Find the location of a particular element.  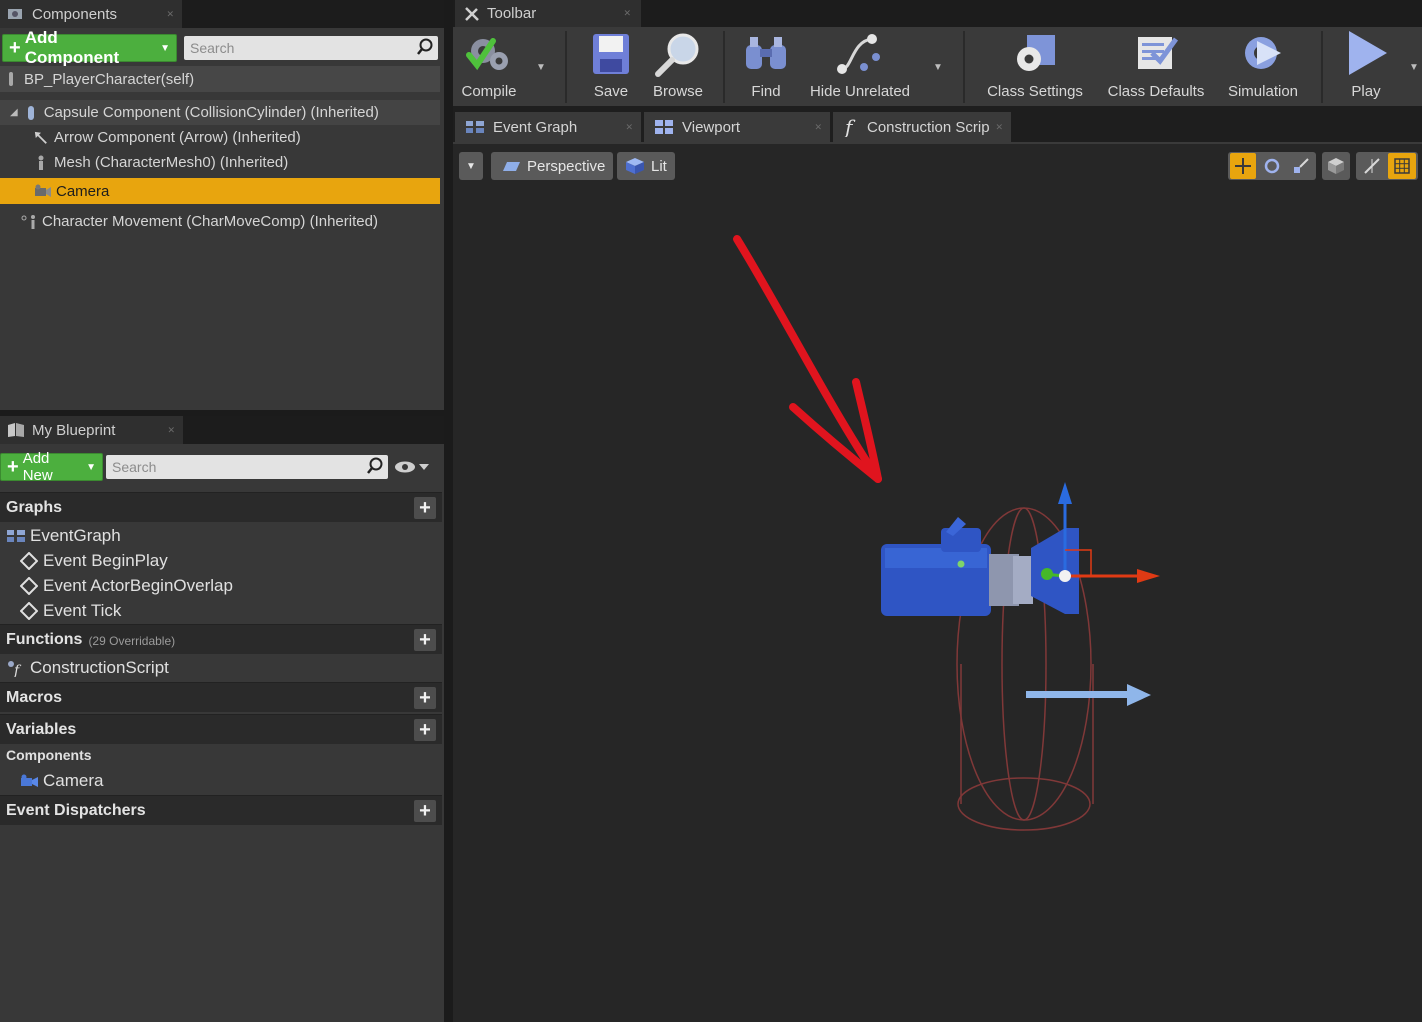

macros-section-header: Macros + is located at coordinates (221, 697).